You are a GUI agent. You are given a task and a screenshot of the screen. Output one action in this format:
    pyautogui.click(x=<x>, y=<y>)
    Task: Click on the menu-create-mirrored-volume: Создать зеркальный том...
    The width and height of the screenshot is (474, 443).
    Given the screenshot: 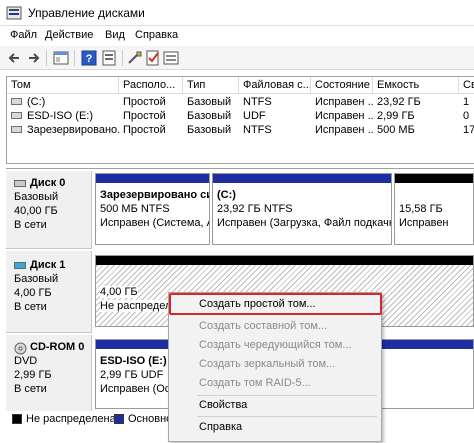 What is the action you would take?
    pyautogui.click(x=267, y=364)
    